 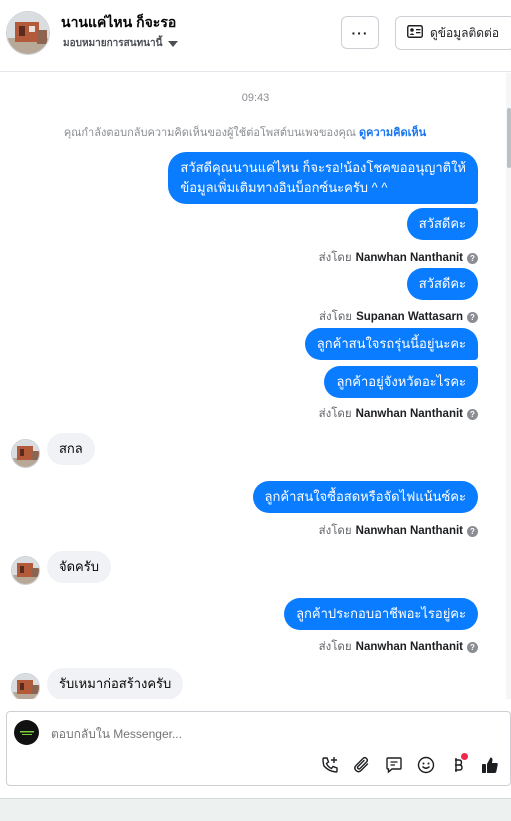 I want to click on more-options-button: ···, so click(x=360, y=32).